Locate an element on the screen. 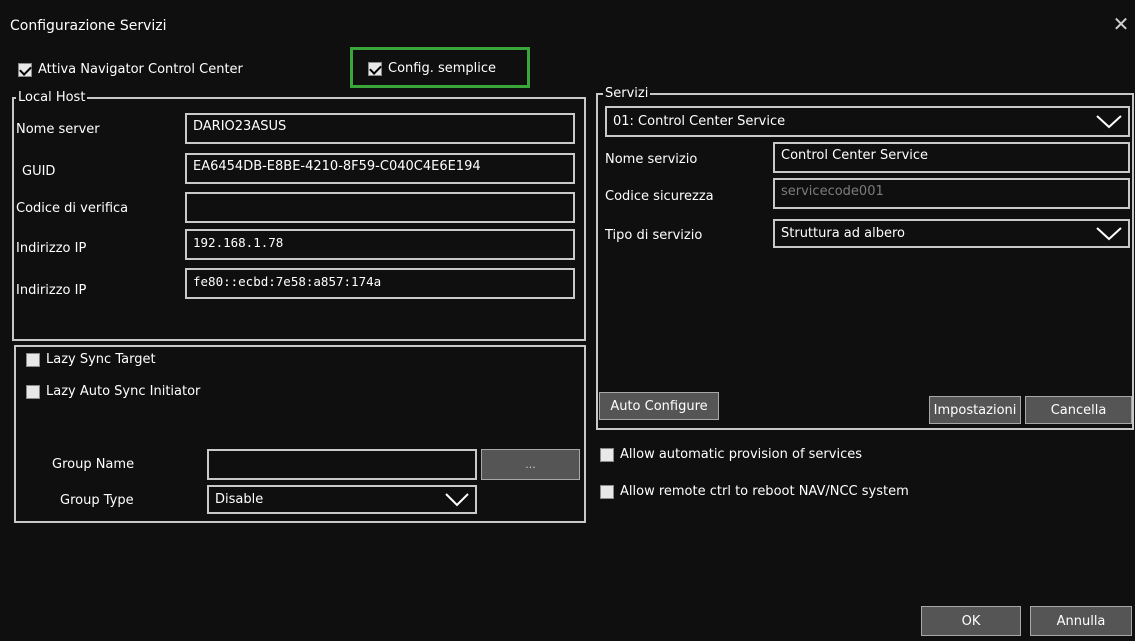 The image size is (1135, 641). group-type-dropdown: Disable is located at coordinates (342, 499).